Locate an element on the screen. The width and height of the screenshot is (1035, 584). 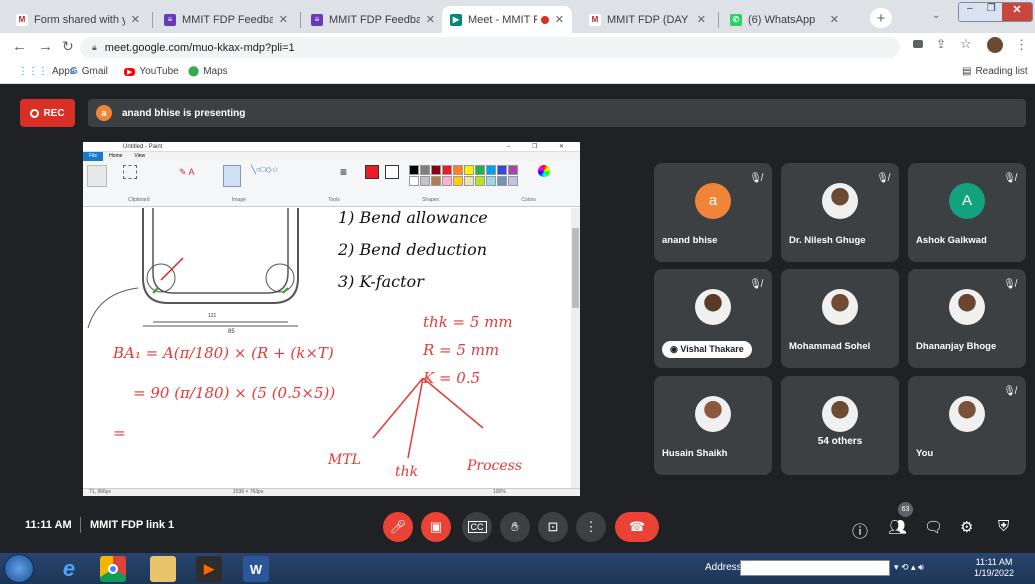
chat-icon: 🗨︎ is located at coordinates (933, 527).